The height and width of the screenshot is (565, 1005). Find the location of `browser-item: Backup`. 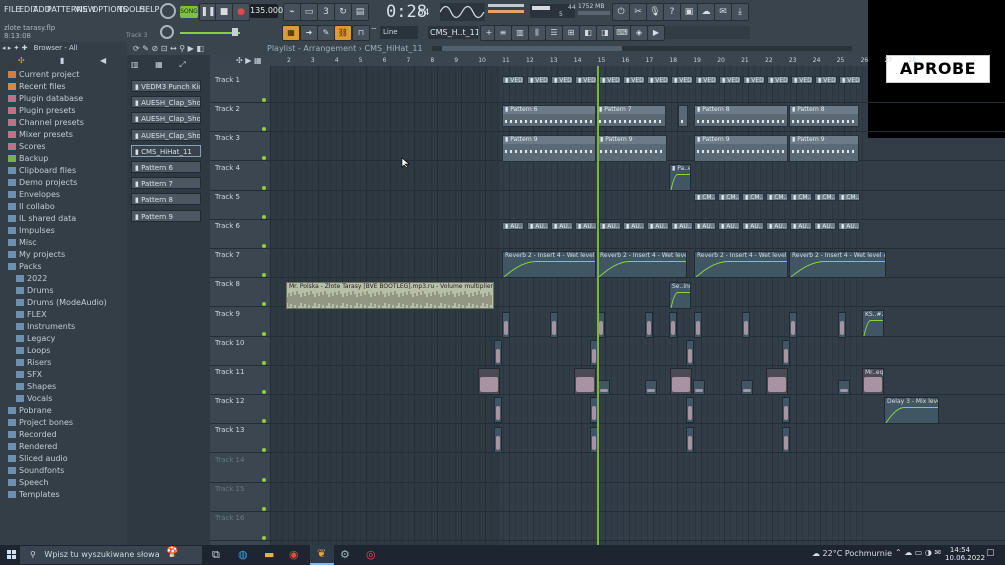

browser-item: Backup is located at coordinates (28, 160).